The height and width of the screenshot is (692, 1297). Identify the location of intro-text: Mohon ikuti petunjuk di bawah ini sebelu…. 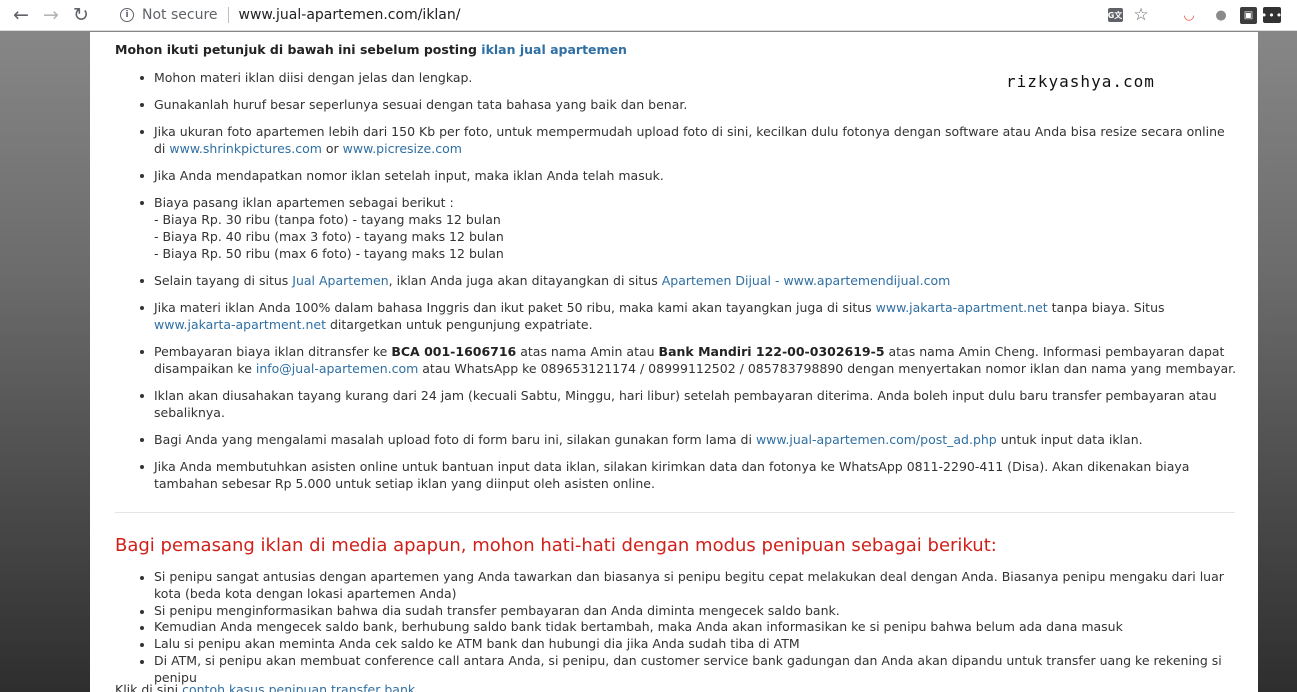
(298, 49).